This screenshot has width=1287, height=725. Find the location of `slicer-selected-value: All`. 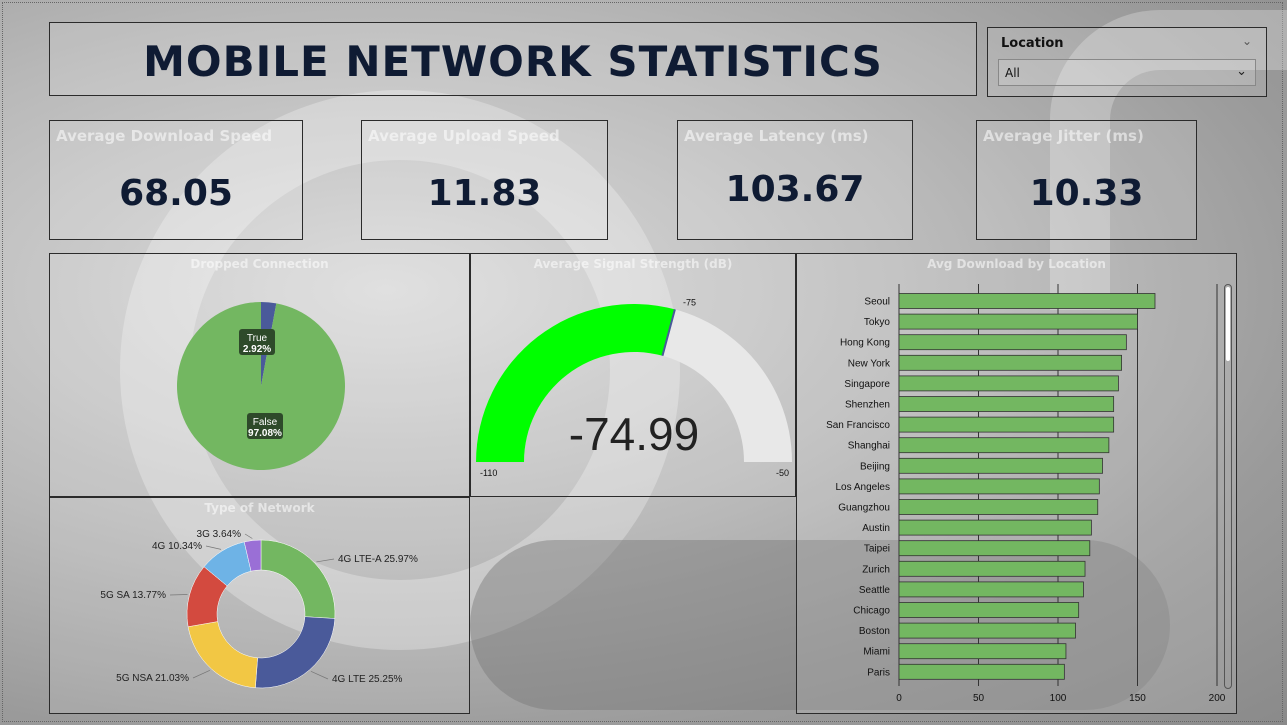

slicer-selected-value: All is located at coordinates (1012, 73).